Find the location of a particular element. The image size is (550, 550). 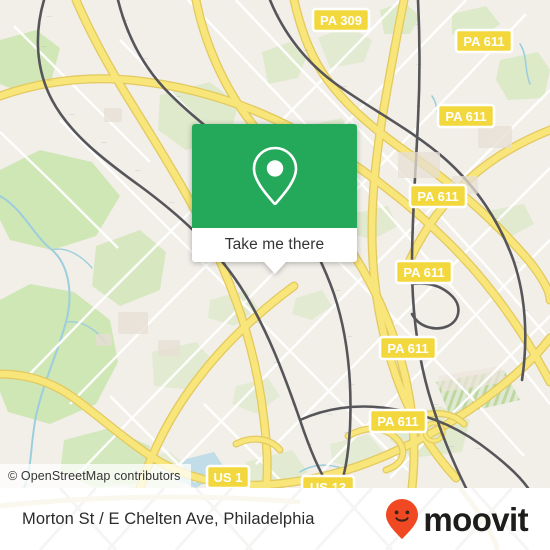

popup-footer: Take me there is located at coordinates (274, 251).